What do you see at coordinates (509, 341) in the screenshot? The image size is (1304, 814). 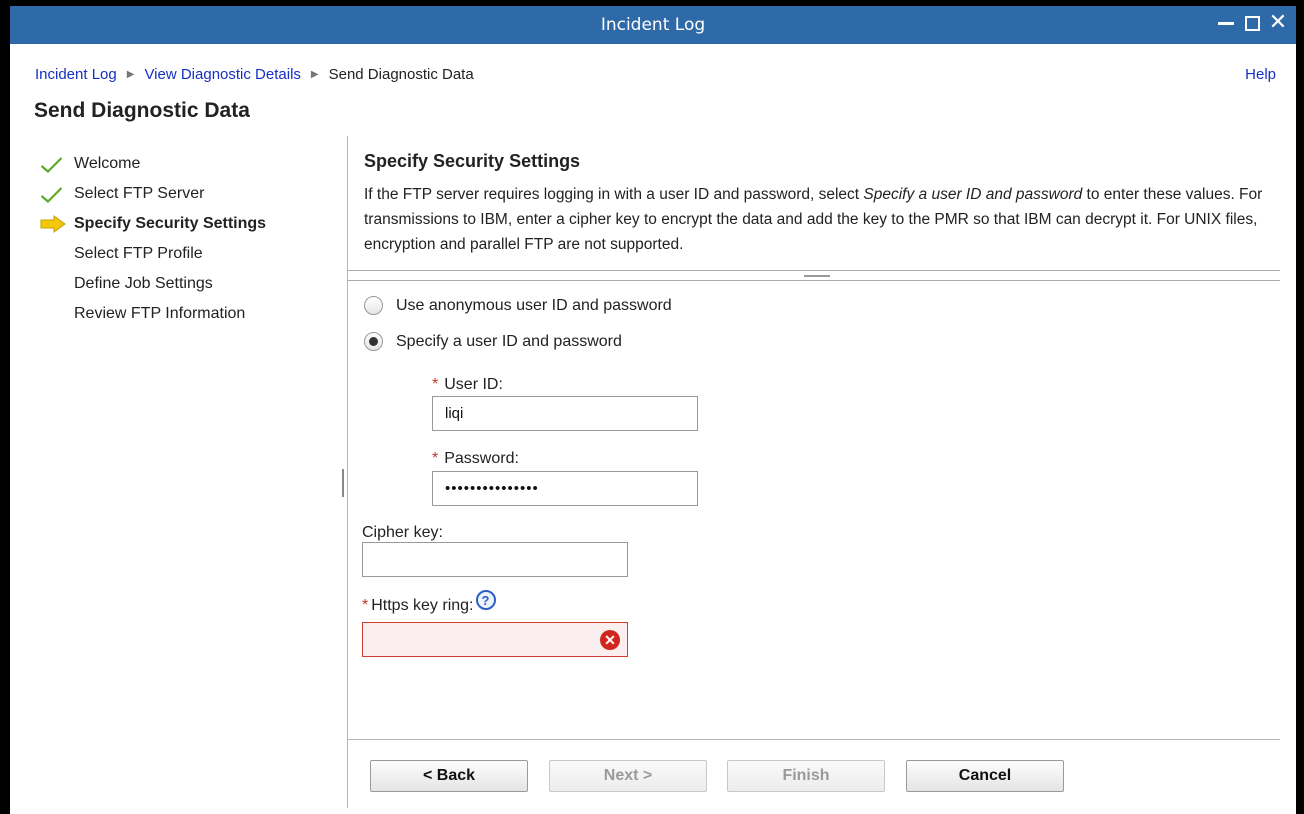 I see `radio-label: Specify a user ID and password` at bounding box center [509, 341].